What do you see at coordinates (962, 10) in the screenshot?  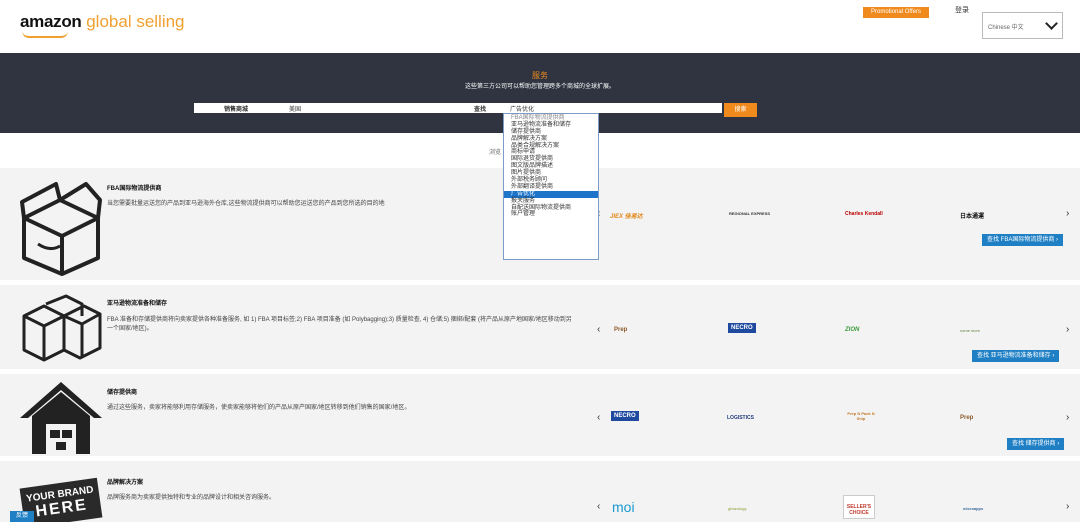 I see `login-link: 登录` at bounding box center [962, 10].